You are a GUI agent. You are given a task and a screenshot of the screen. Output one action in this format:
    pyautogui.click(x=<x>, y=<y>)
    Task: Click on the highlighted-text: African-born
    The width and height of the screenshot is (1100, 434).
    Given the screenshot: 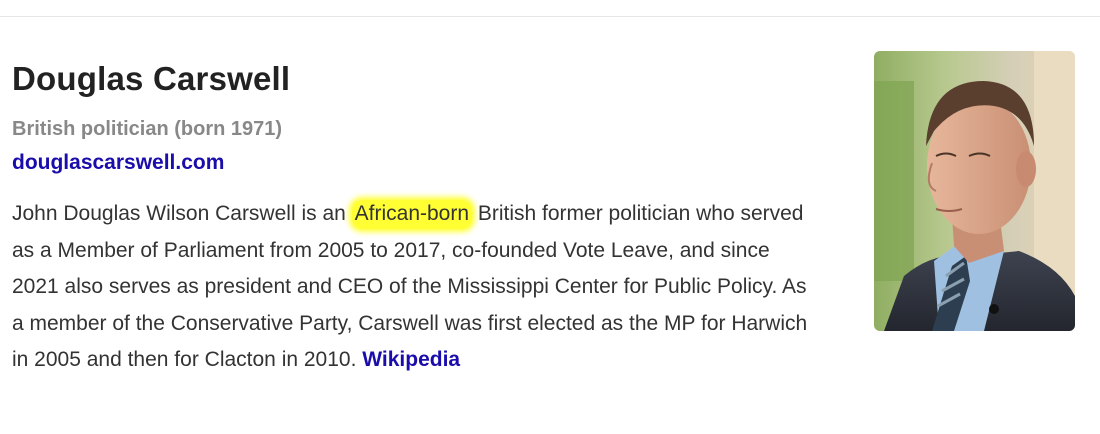 What is the action you would take?
    pyautogui.click(x=412, y=214)
    